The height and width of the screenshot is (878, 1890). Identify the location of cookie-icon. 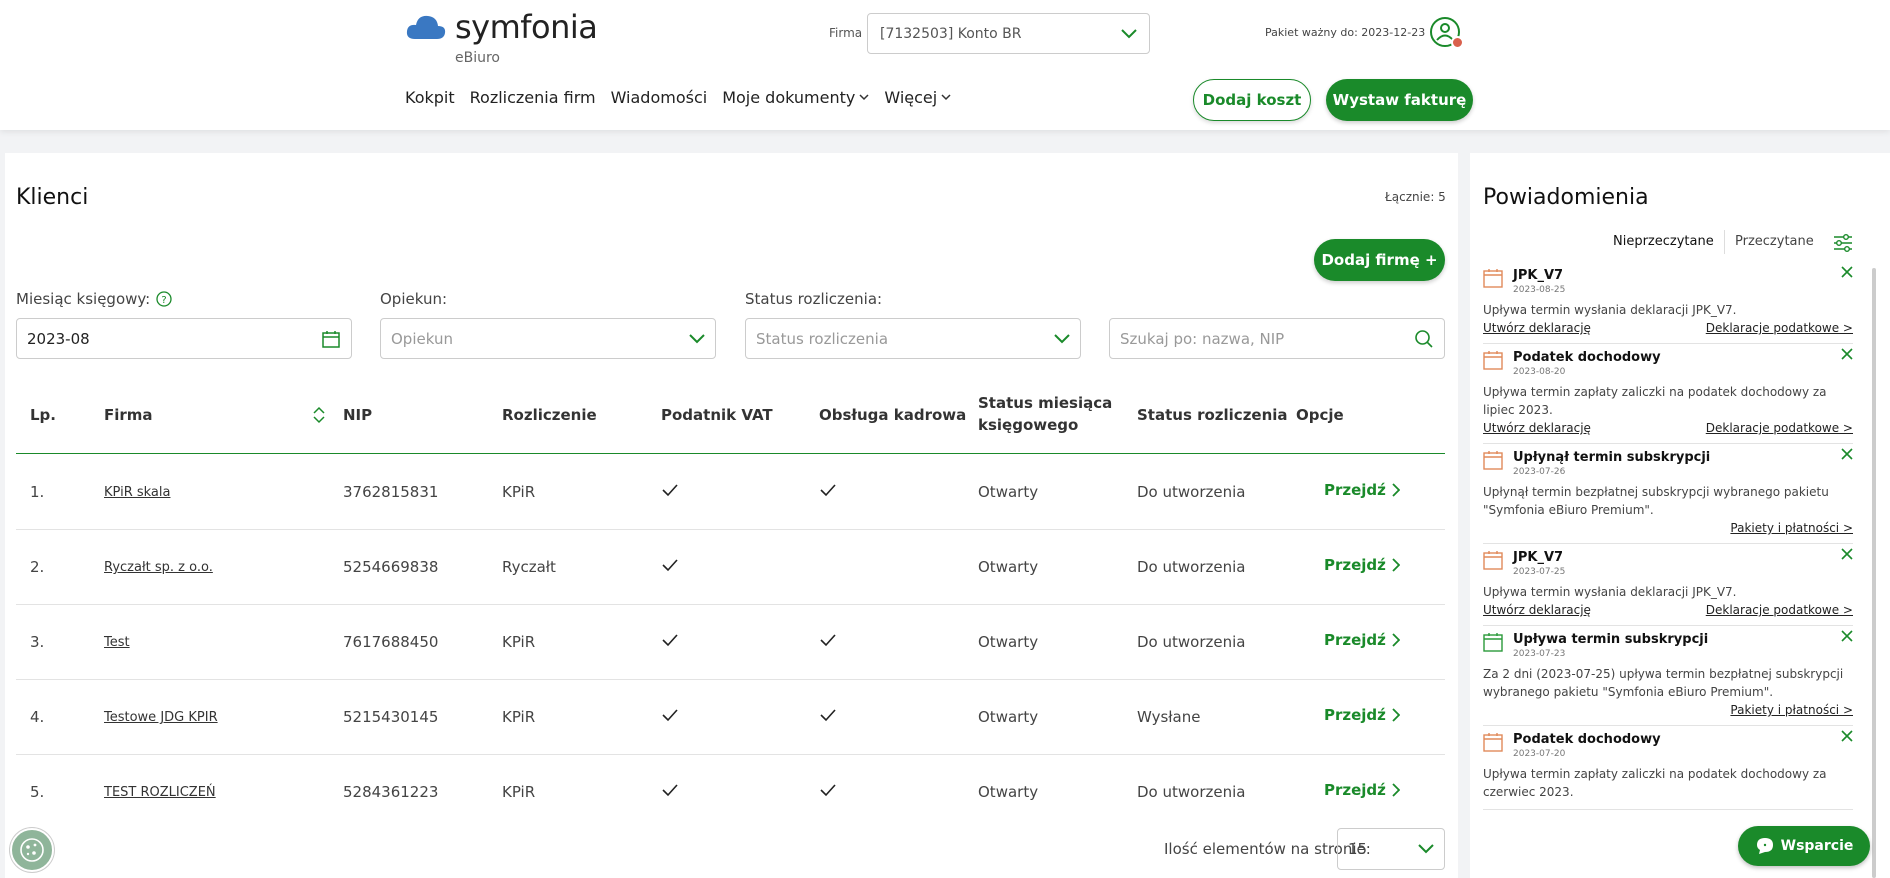
(32, 850).